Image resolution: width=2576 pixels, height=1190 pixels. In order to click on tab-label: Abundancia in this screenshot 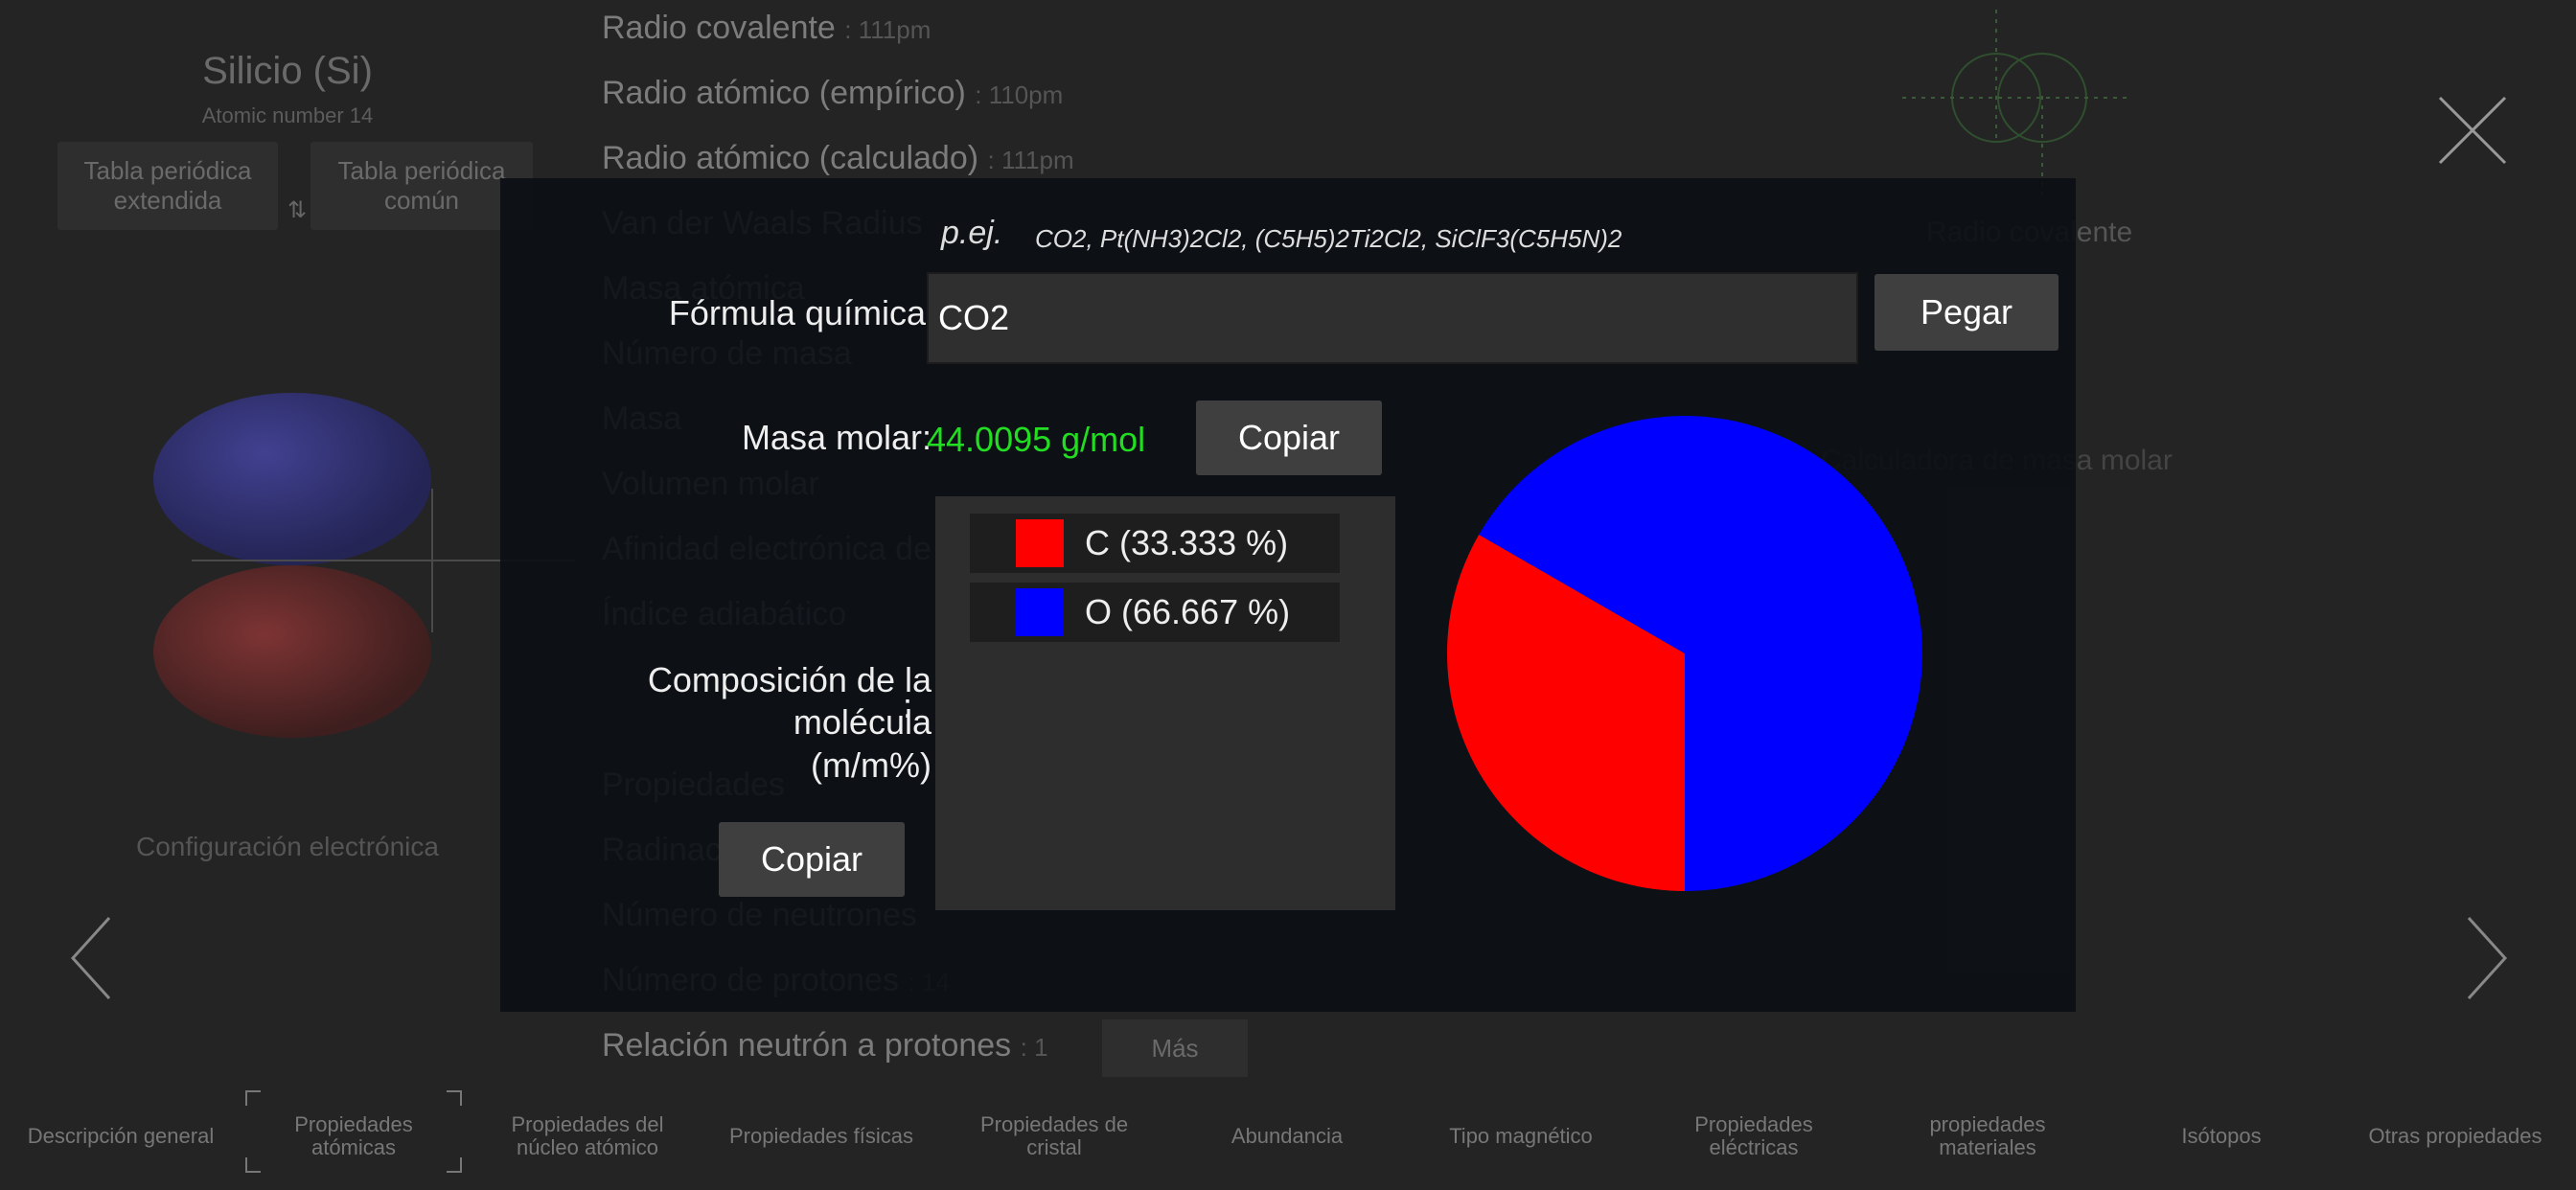, I will do `click(1287, 1135)`.